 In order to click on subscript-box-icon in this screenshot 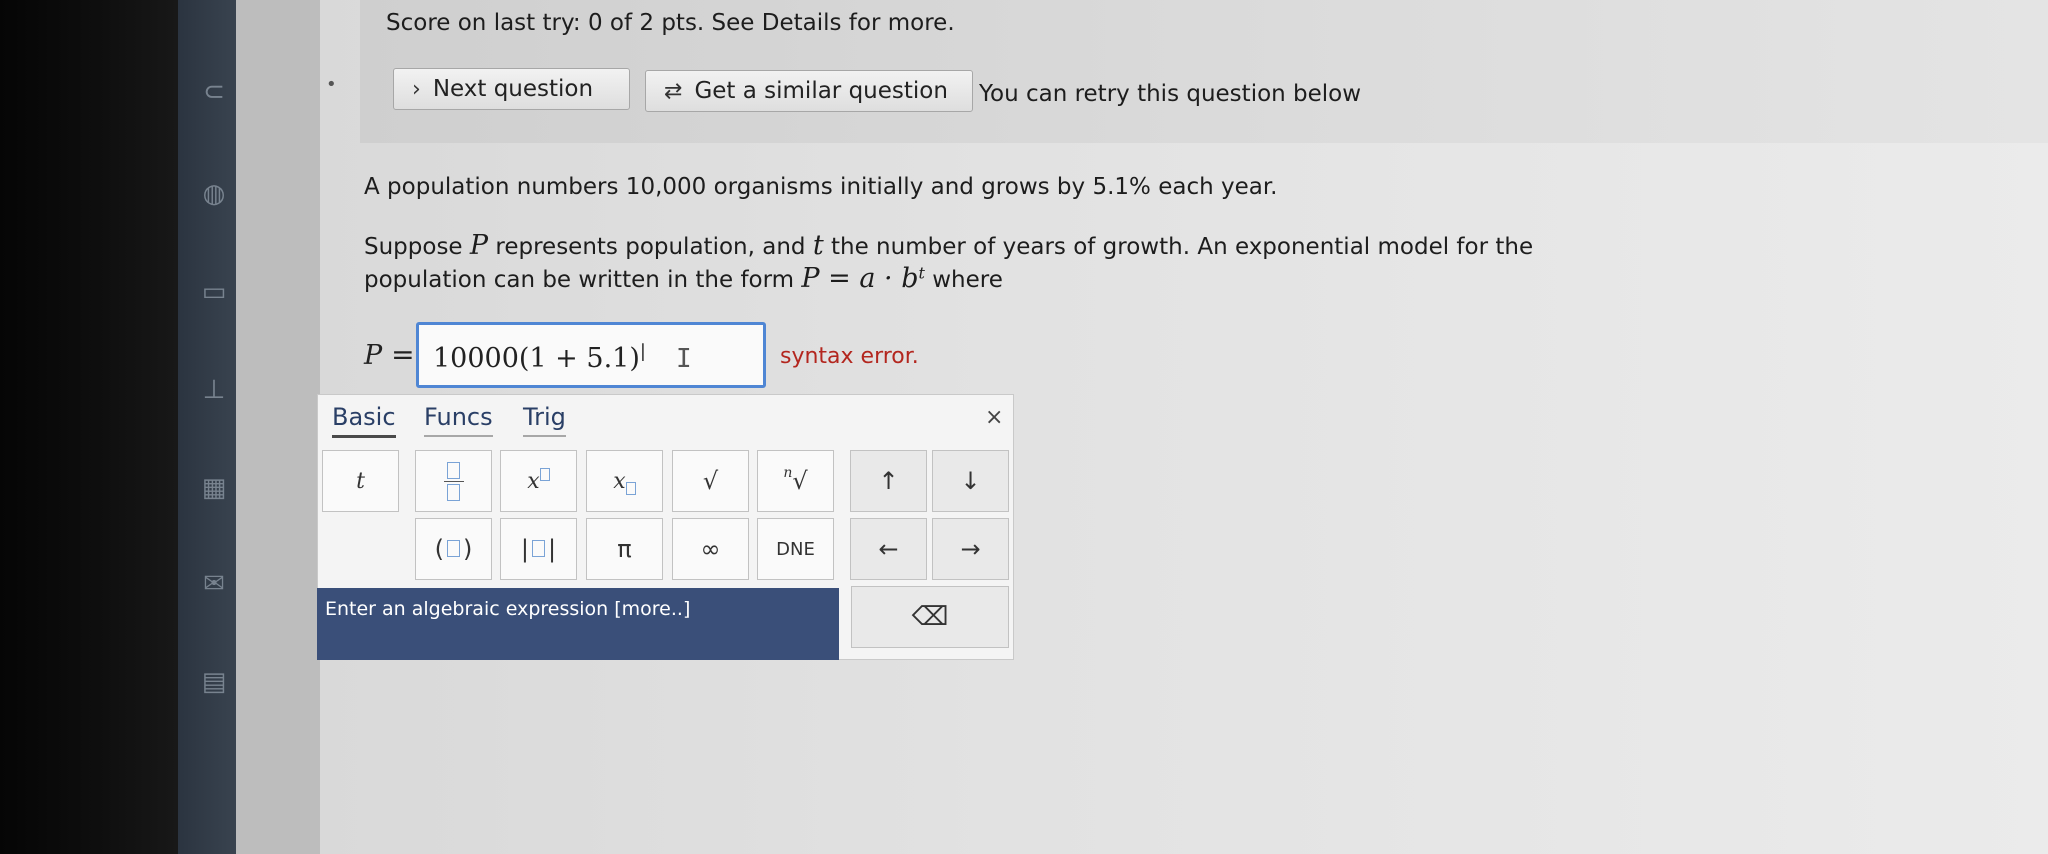, I will do `click(630, 488)`.